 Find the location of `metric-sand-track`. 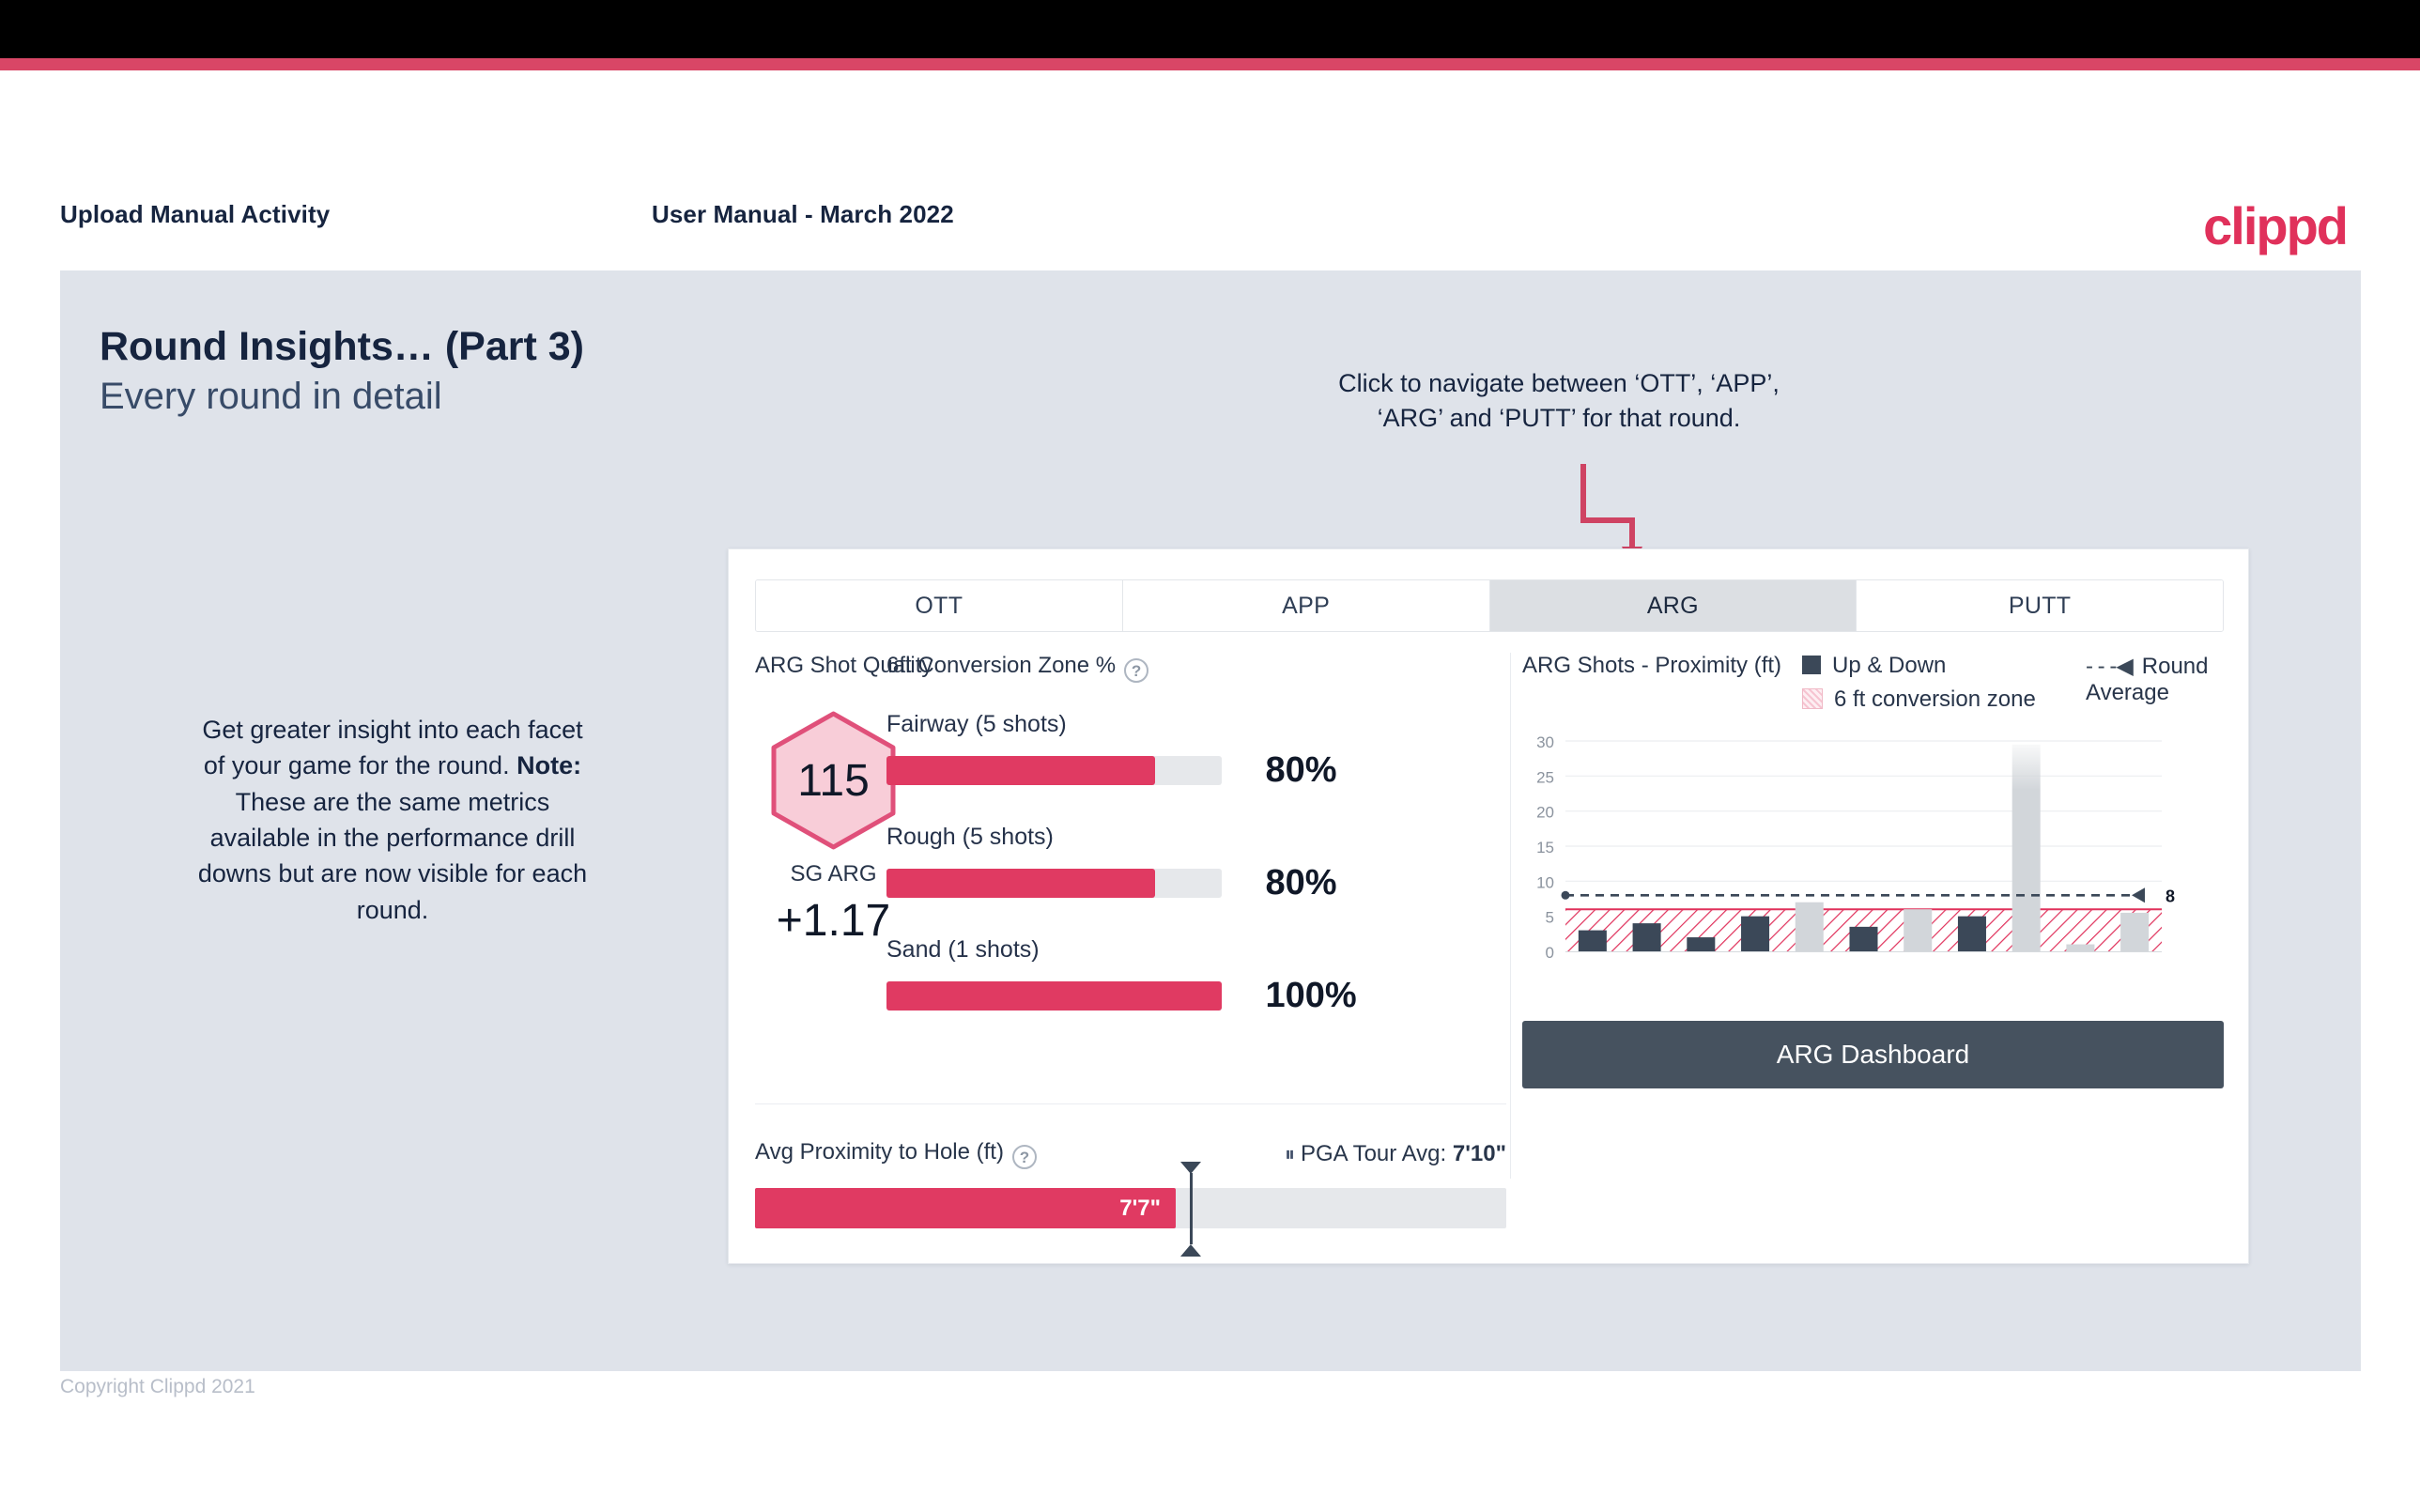

metric-sand-track is located at coordinates (1054, 996).